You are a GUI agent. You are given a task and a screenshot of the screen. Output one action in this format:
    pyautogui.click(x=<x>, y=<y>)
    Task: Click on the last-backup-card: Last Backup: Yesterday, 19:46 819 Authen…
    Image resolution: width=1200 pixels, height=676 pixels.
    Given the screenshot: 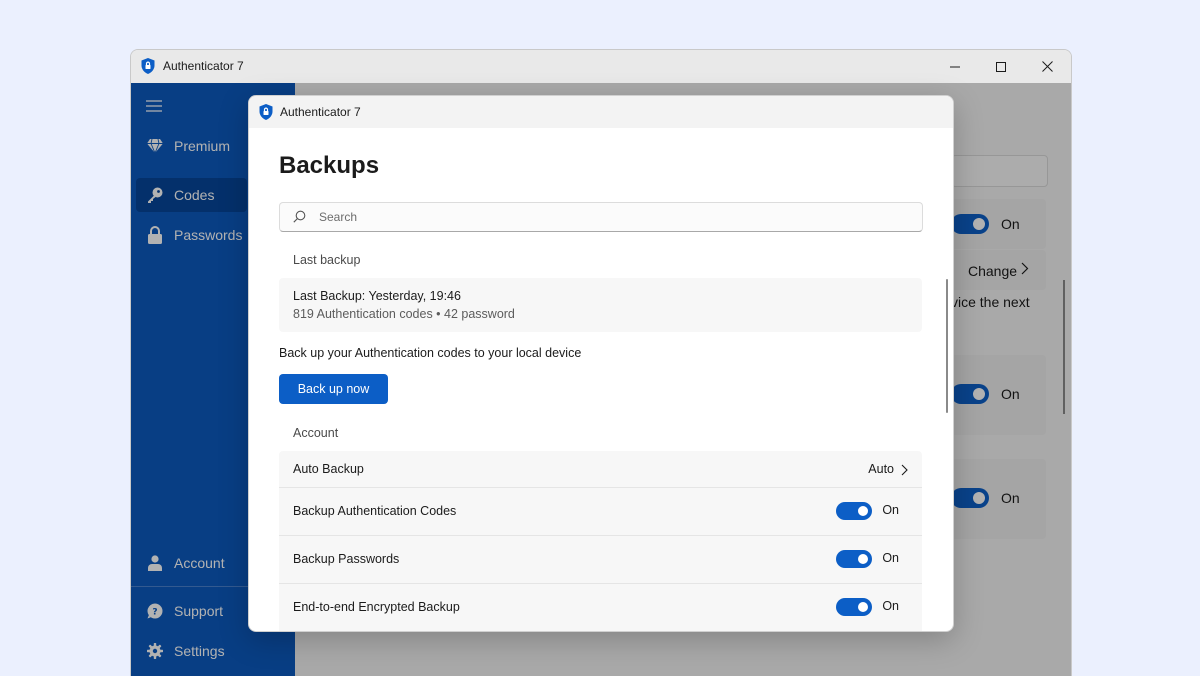 What is the action you would take?
    pyautogui.click(x=600, y=305)
    